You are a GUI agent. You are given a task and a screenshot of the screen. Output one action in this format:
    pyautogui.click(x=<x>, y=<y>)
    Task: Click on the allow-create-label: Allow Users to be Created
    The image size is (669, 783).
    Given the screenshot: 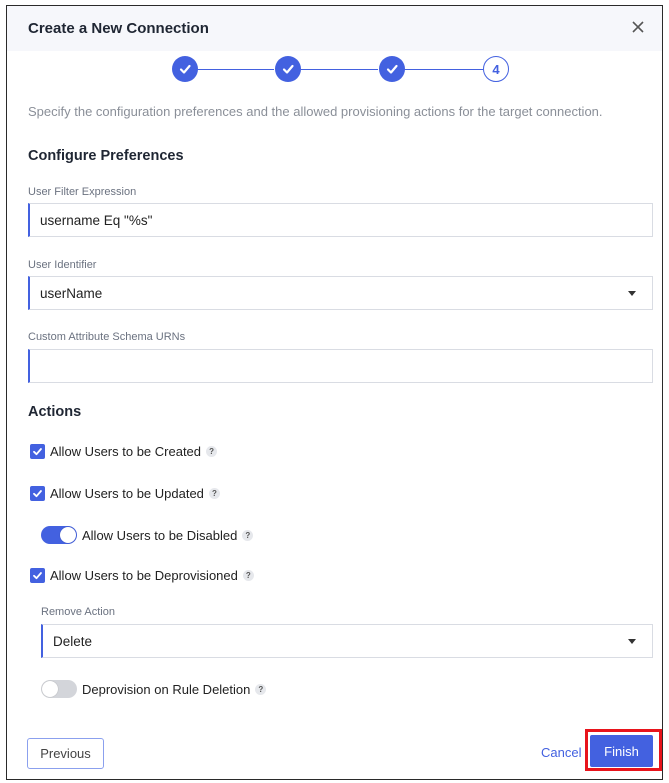 What is the action you would take?
    pyautogui.click(x=126, y=451)
    